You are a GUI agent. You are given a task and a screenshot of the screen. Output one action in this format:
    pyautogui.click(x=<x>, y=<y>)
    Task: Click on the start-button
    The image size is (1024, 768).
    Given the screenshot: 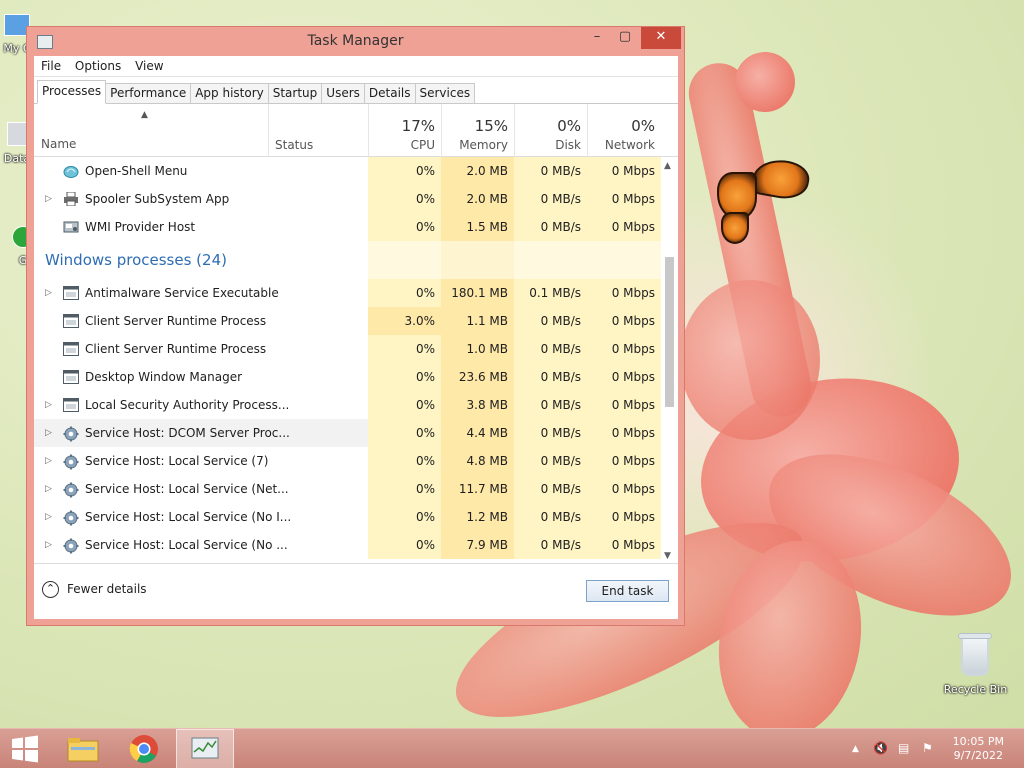 What is the action you would take?
    pyautogui.click(x=25, y=748)
    